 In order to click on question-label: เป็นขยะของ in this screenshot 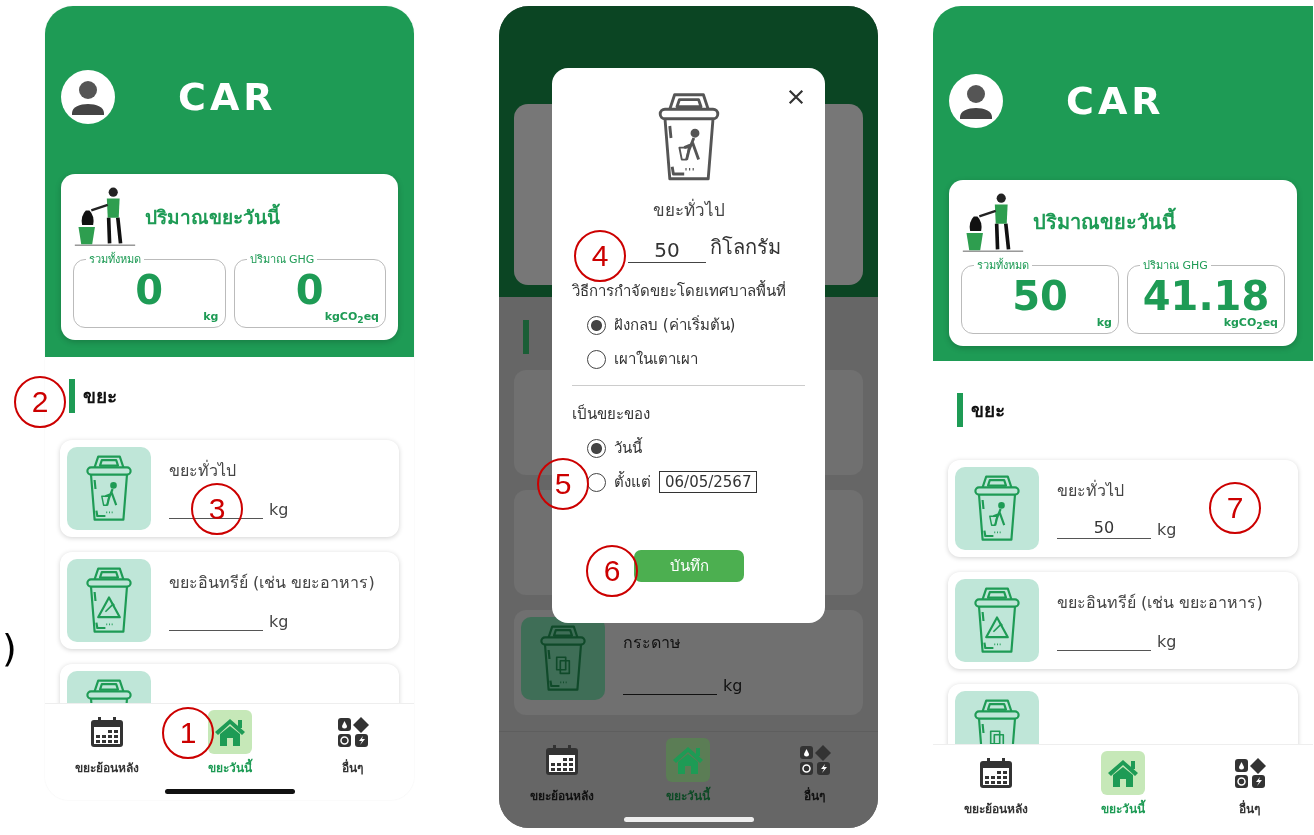, I will do `click(611, 414)`.